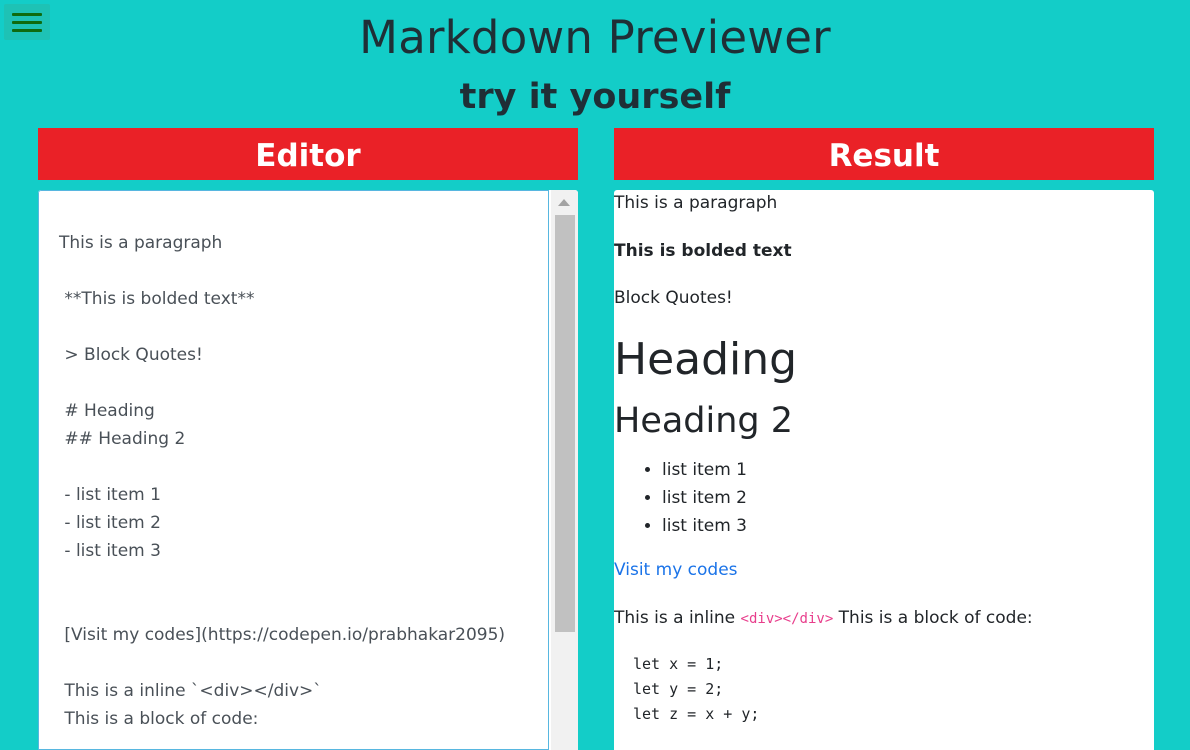 This screenshot has height=750, width=1190. I want to click on editor-scrollbar, so click(564, 470).